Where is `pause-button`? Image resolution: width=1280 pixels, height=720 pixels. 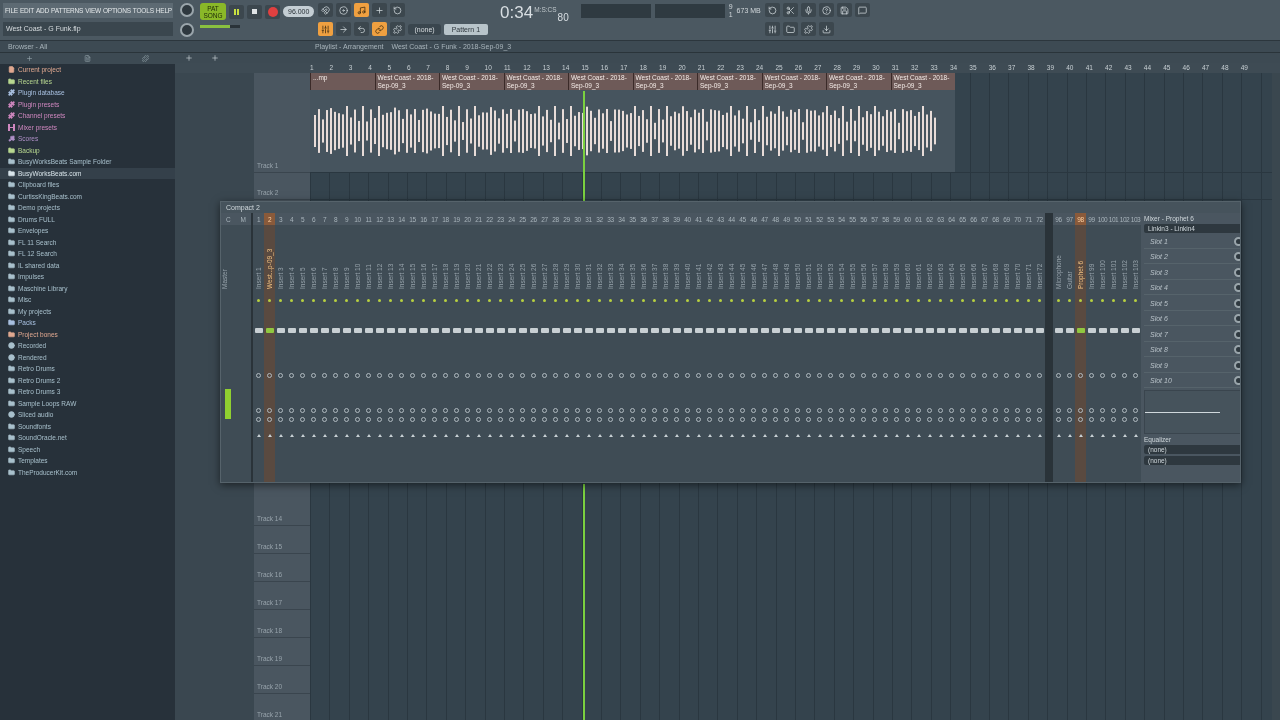 pause-button is located at coordinates (236, 11).